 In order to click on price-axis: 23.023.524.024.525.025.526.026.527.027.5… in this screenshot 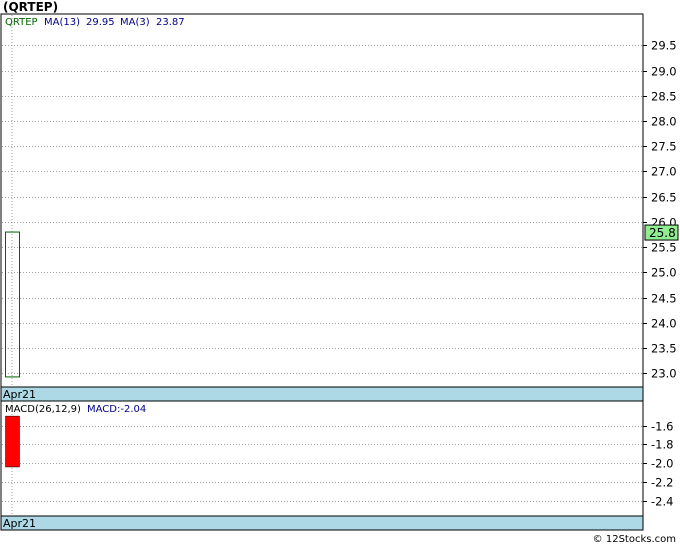, I will do `click(660, 210)`.